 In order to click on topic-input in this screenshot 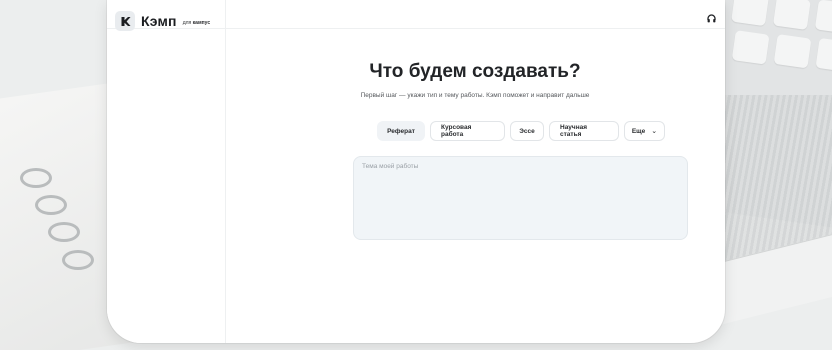, I will do `click(520, 198)`.